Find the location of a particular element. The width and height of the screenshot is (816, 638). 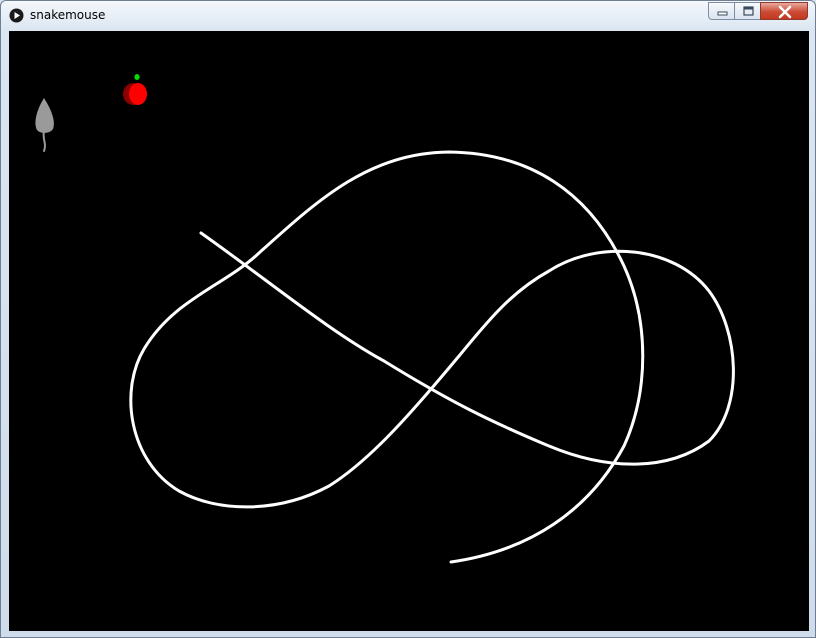

minimize-icon is located at coordinates (722, 13).